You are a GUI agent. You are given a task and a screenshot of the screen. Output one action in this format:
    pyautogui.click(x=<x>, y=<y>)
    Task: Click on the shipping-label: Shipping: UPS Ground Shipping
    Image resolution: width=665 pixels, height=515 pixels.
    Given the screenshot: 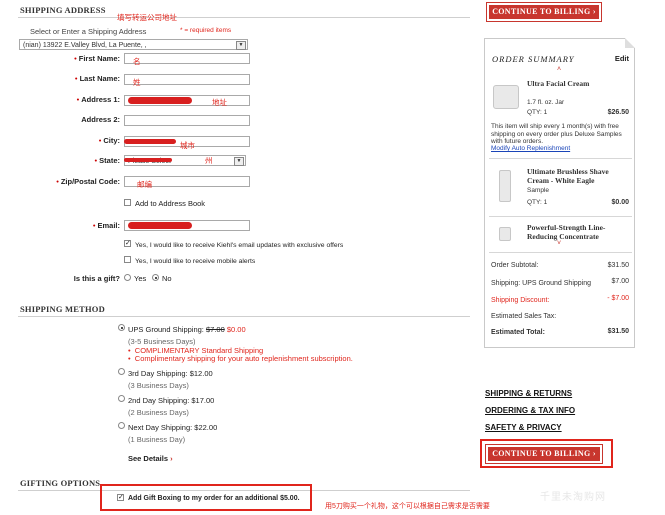 What is the action you would take?
    pyautogui.click(x=541, y=283)
    